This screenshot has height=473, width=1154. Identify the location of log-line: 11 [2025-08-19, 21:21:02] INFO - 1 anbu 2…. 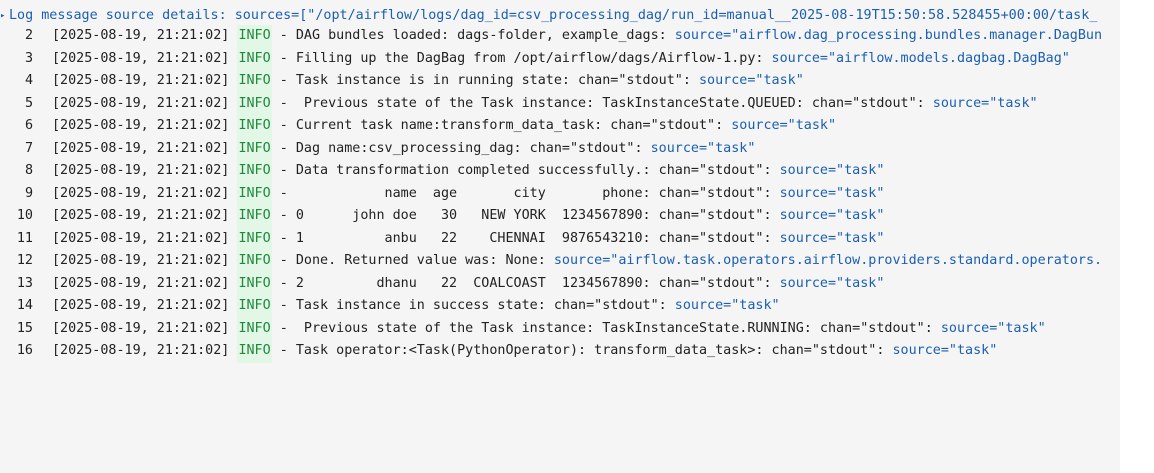
(551, 238).